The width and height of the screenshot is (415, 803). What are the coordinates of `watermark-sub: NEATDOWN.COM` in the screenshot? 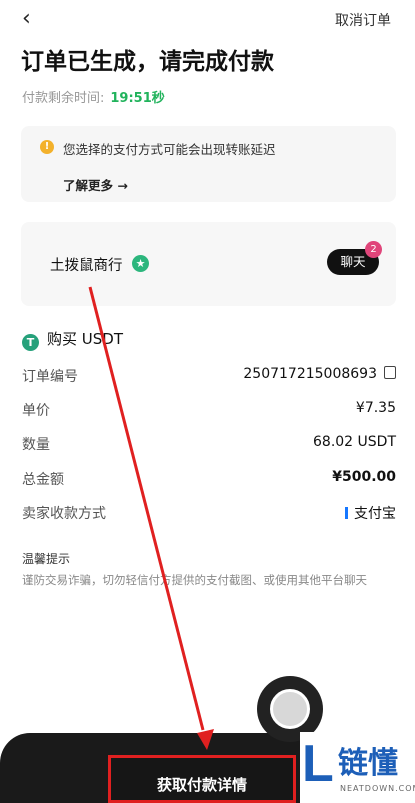 It's located at (377, 788).